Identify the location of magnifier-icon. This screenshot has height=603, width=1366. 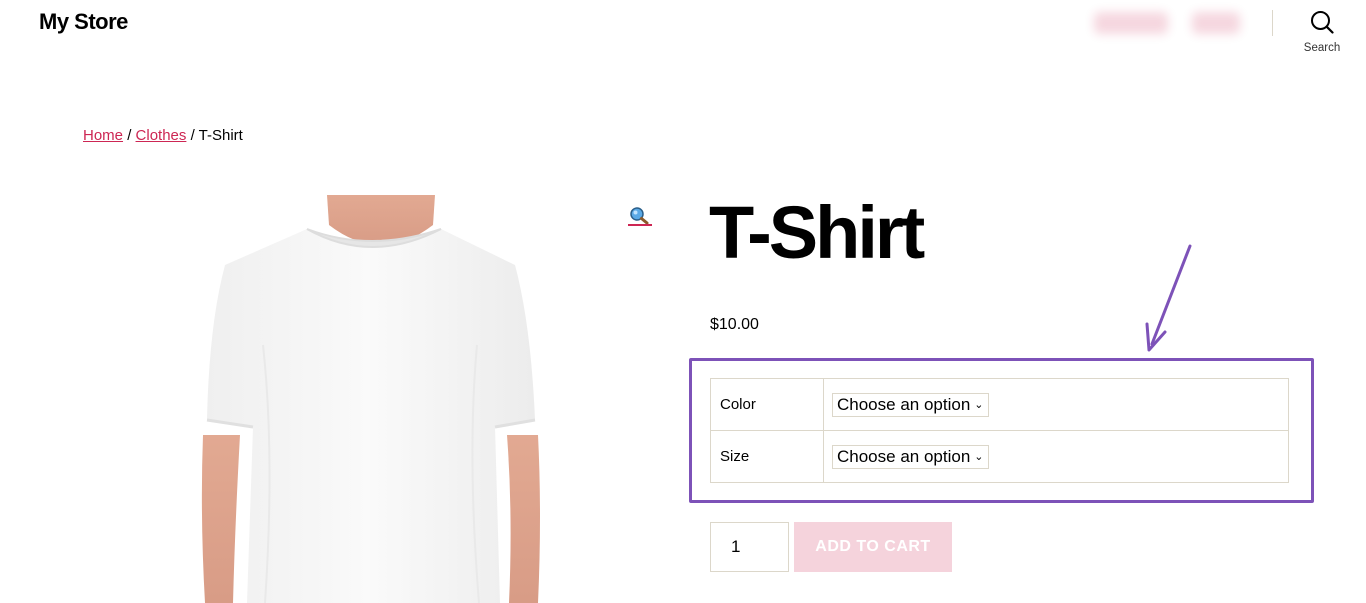
(639, 216).